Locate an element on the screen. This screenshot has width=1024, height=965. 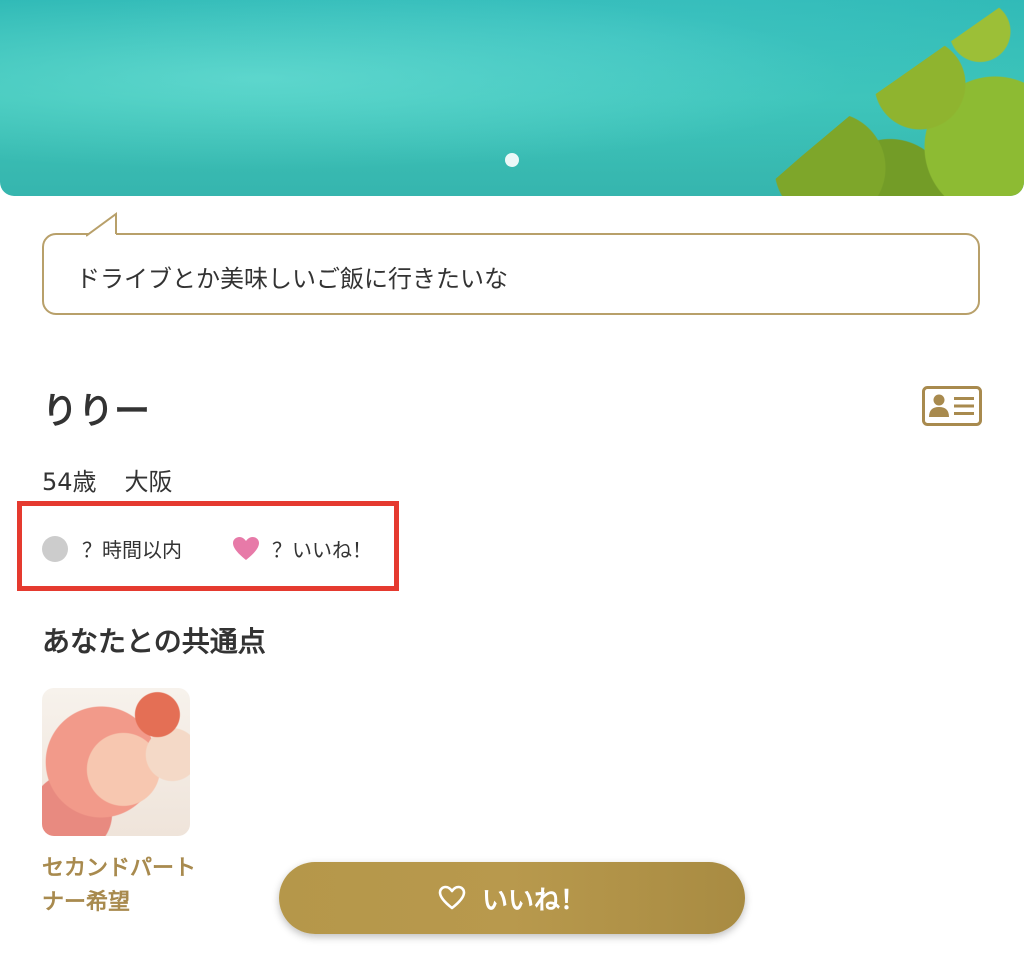
likes-status: ？いいね！ is located at coordinates (302, 548).